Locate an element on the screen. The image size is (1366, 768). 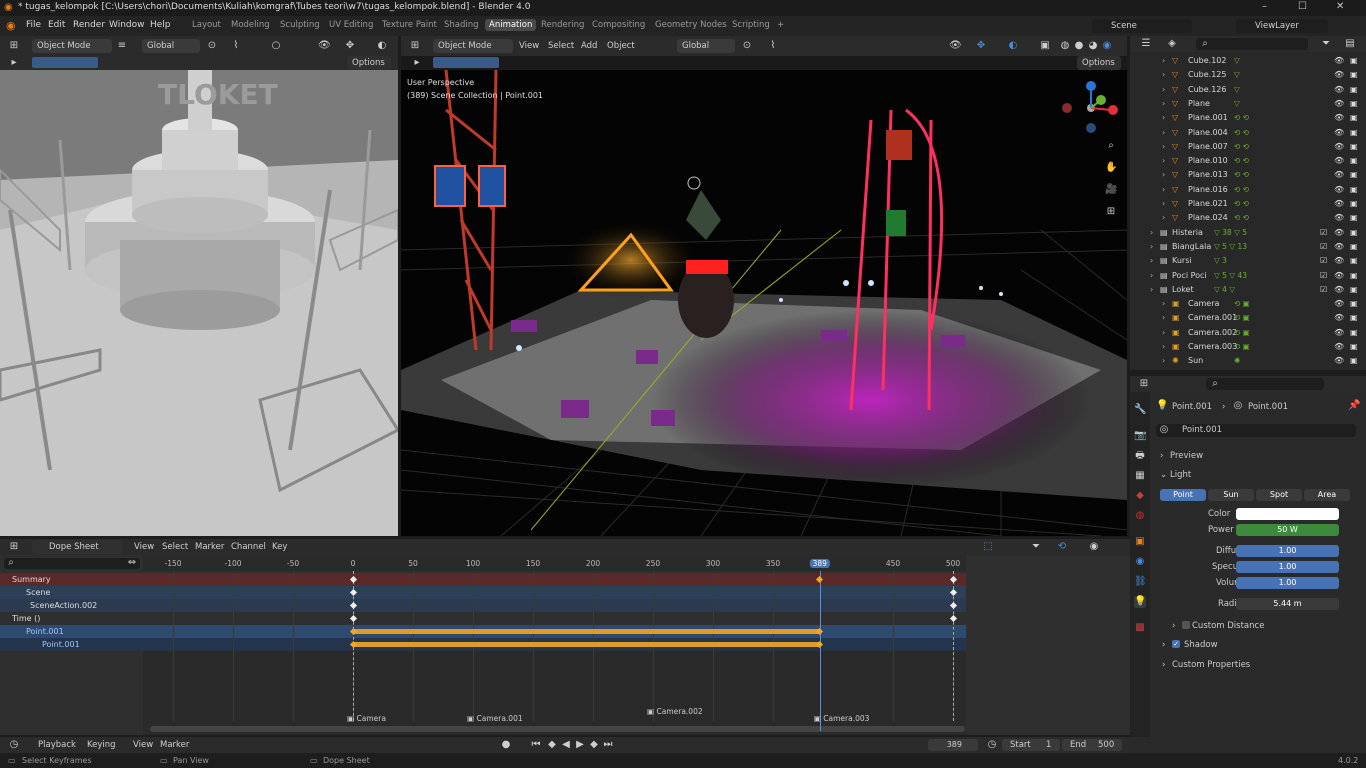
add-workspace-button: + is located at coordinates (780, 25).